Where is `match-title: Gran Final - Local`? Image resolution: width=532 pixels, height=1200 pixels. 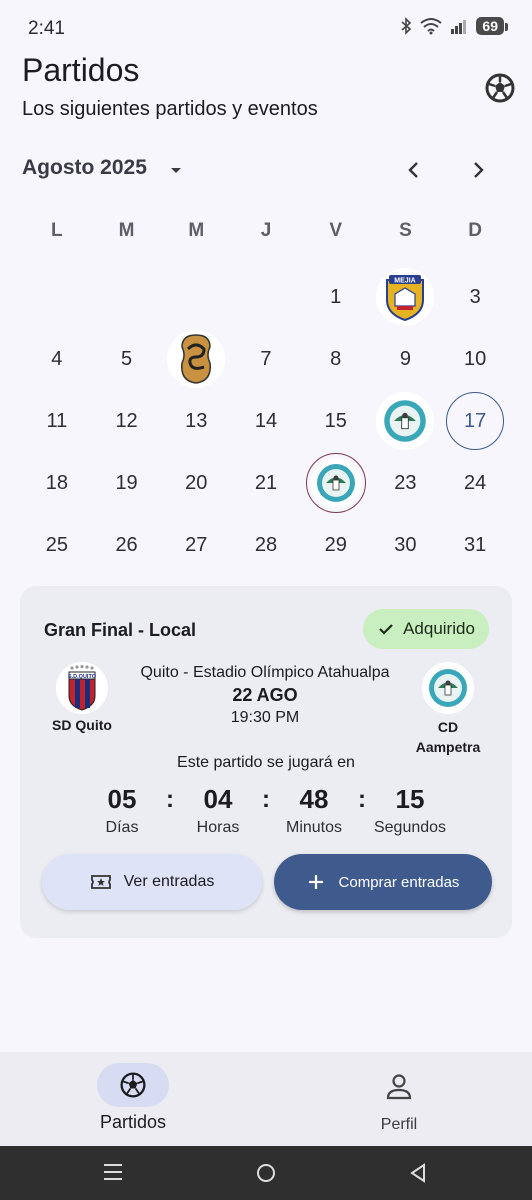 match-title: Gran Final - Local is located at coordinates (120, 630).